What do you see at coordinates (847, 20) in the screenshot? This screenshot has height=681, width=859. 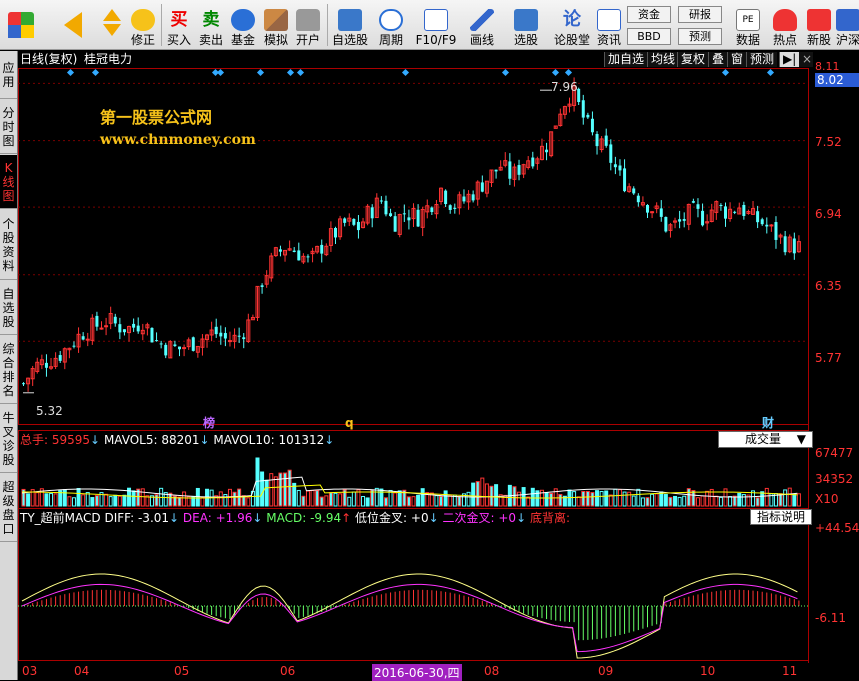 I see `hk-icon` at bounding box center [847, 20].